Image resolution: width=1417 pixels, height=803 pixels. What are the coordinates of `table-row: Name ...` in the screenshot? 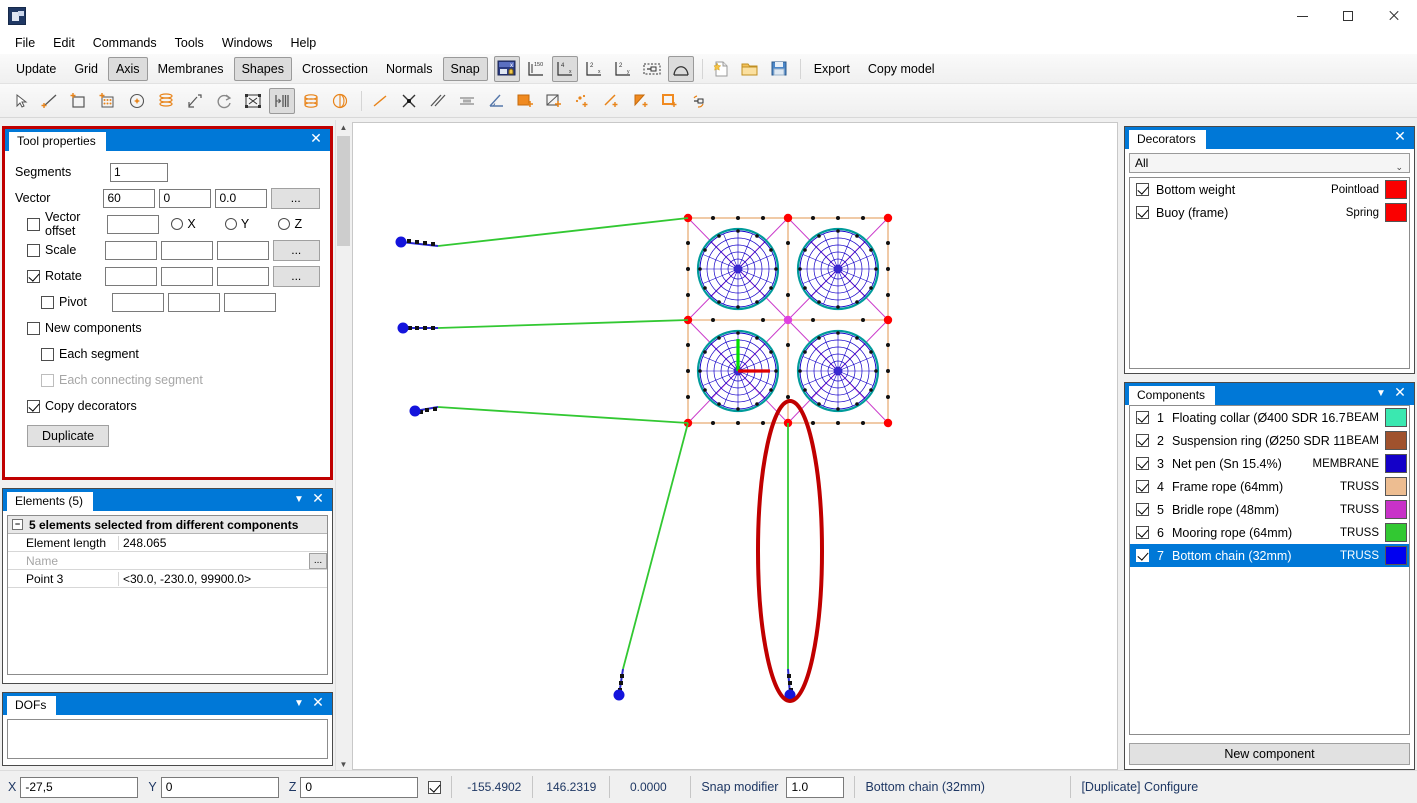 It's located at (167, 561).